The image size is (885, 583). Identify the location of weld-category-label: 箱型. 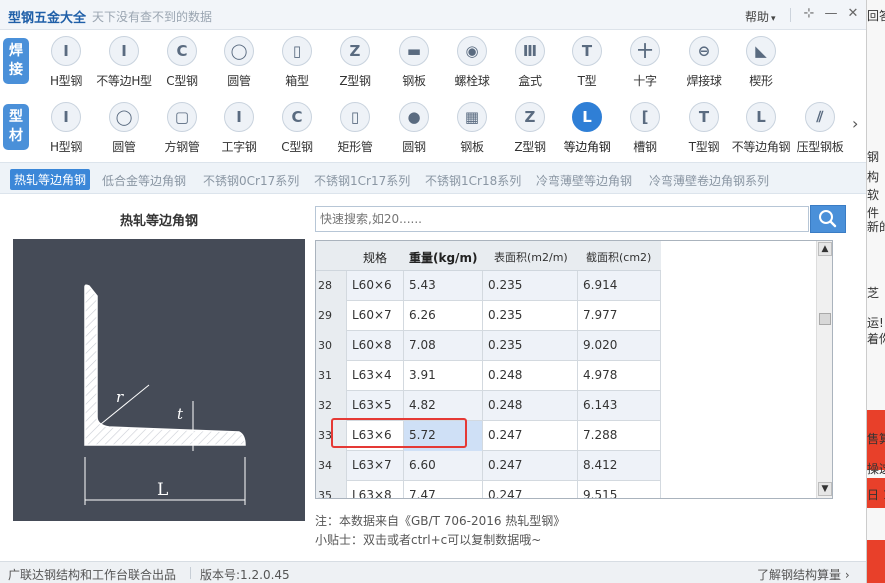
(297, 81).